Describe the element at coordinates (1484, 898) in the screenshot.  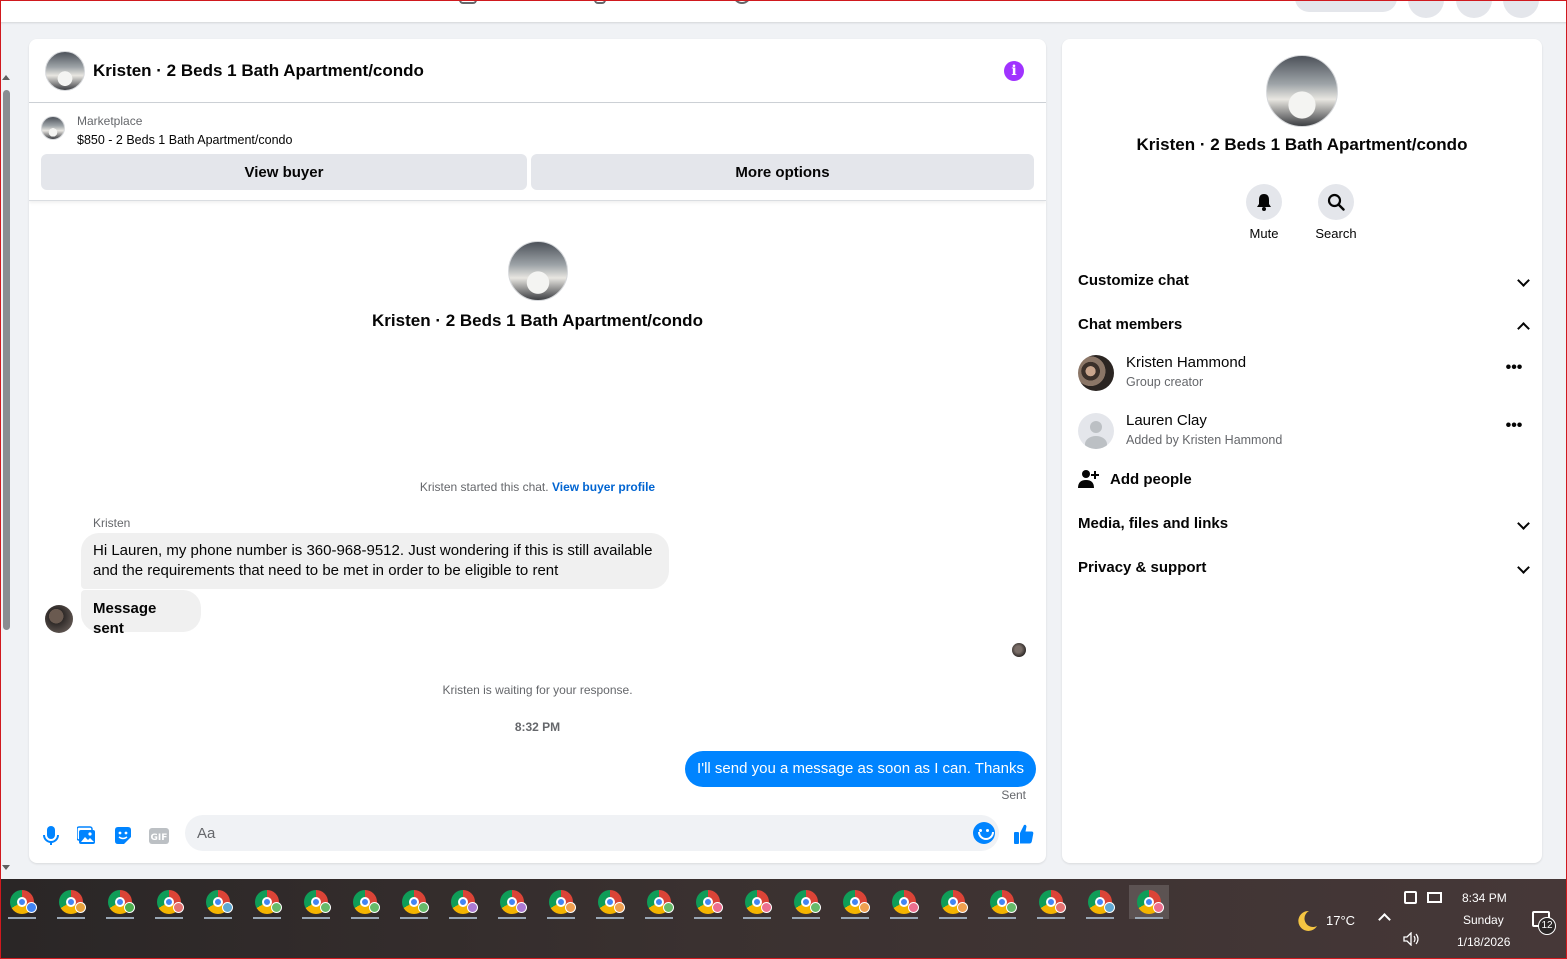
I see `clock-time: 8:34 PM` at that location.